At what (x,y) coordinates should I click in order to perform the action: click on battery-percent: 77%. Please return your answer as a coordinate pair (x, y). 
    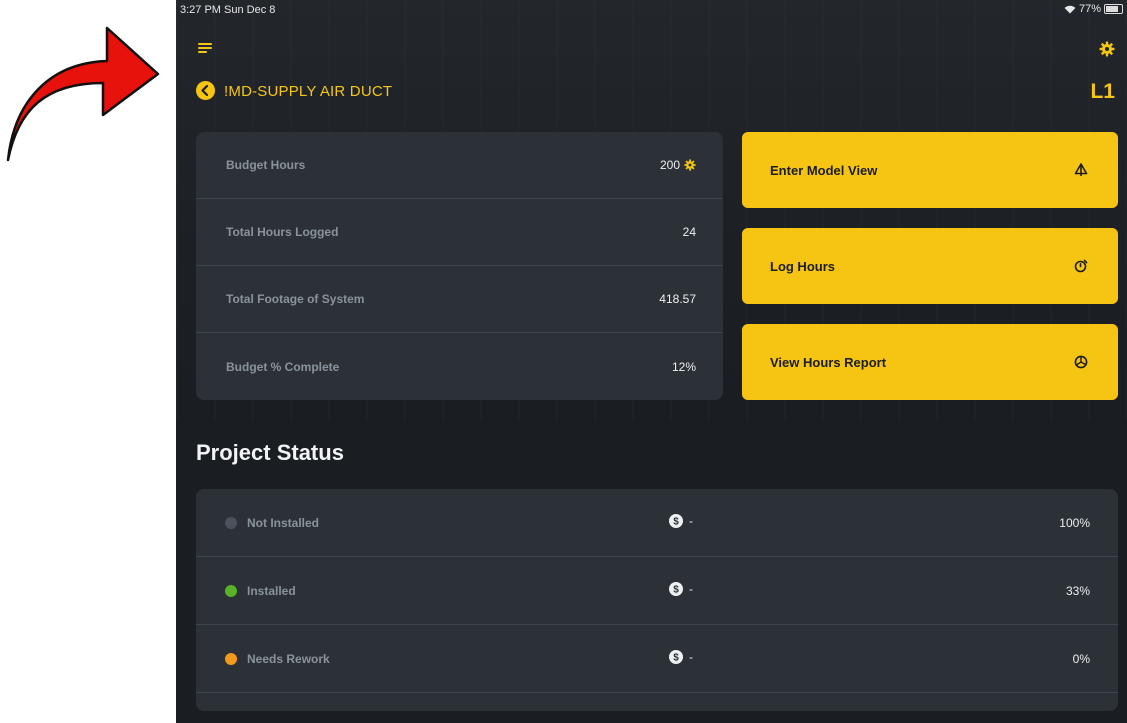
    Looking at the image, I should click on (1089, 9).